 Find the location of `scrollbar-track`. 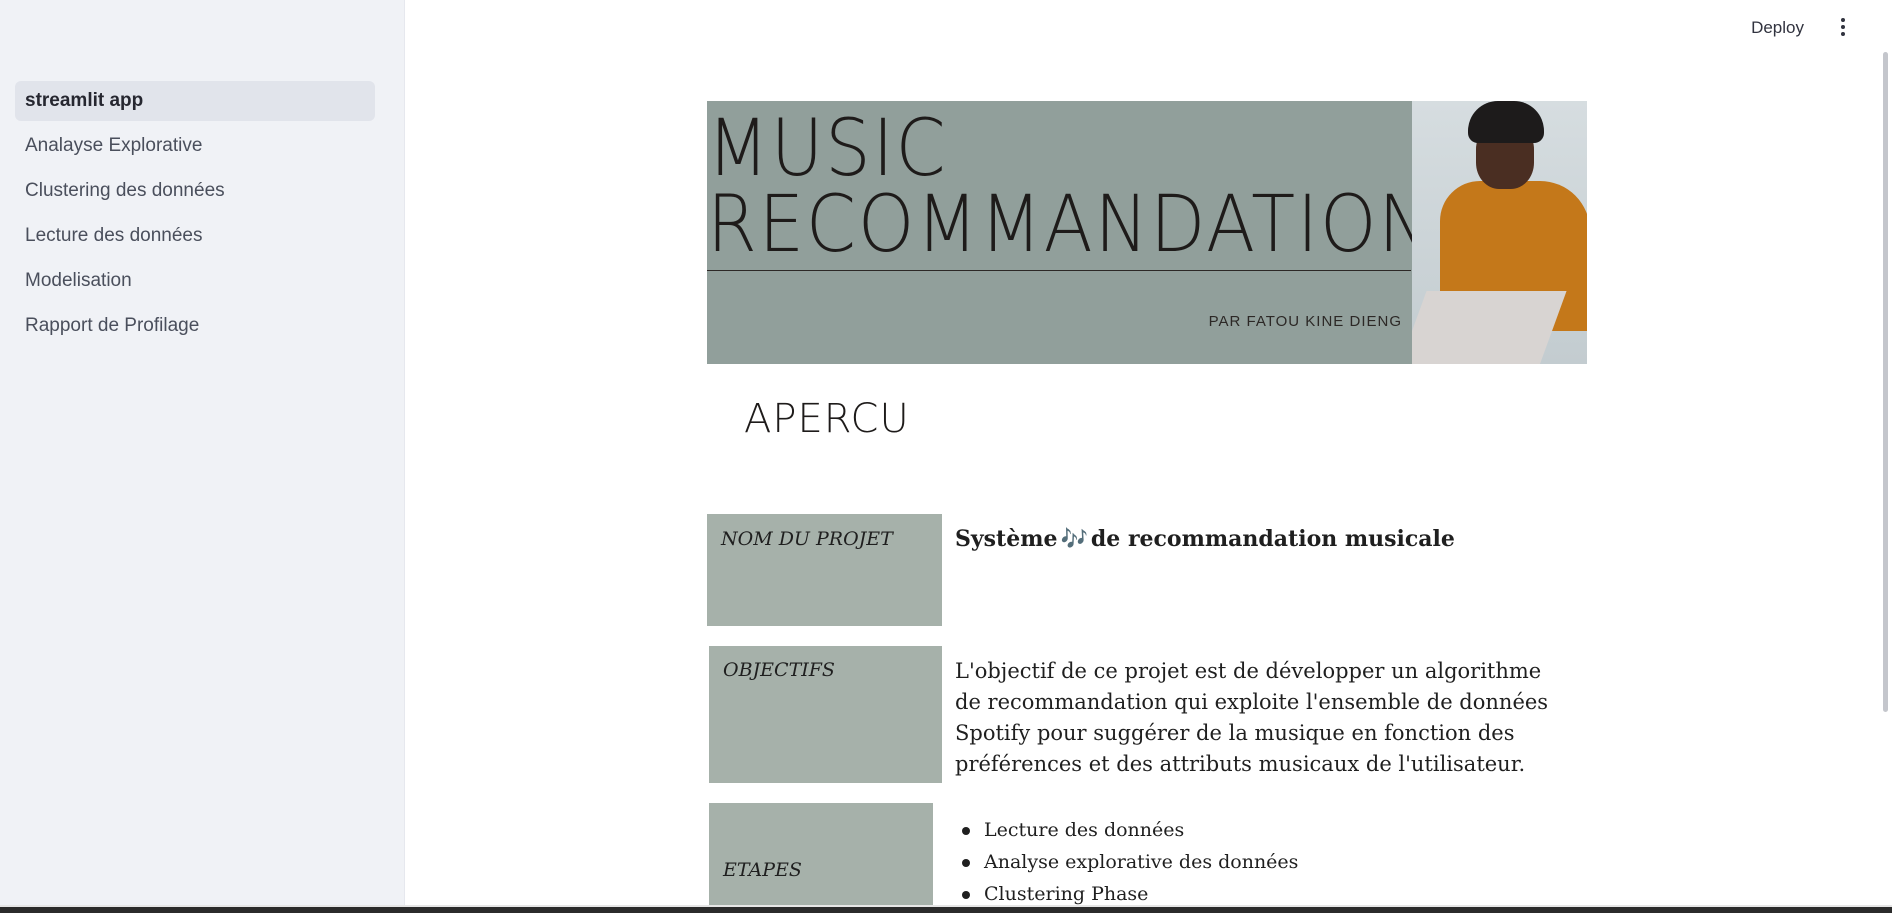

scrollbar-track is located at coordinates (1884, 456).